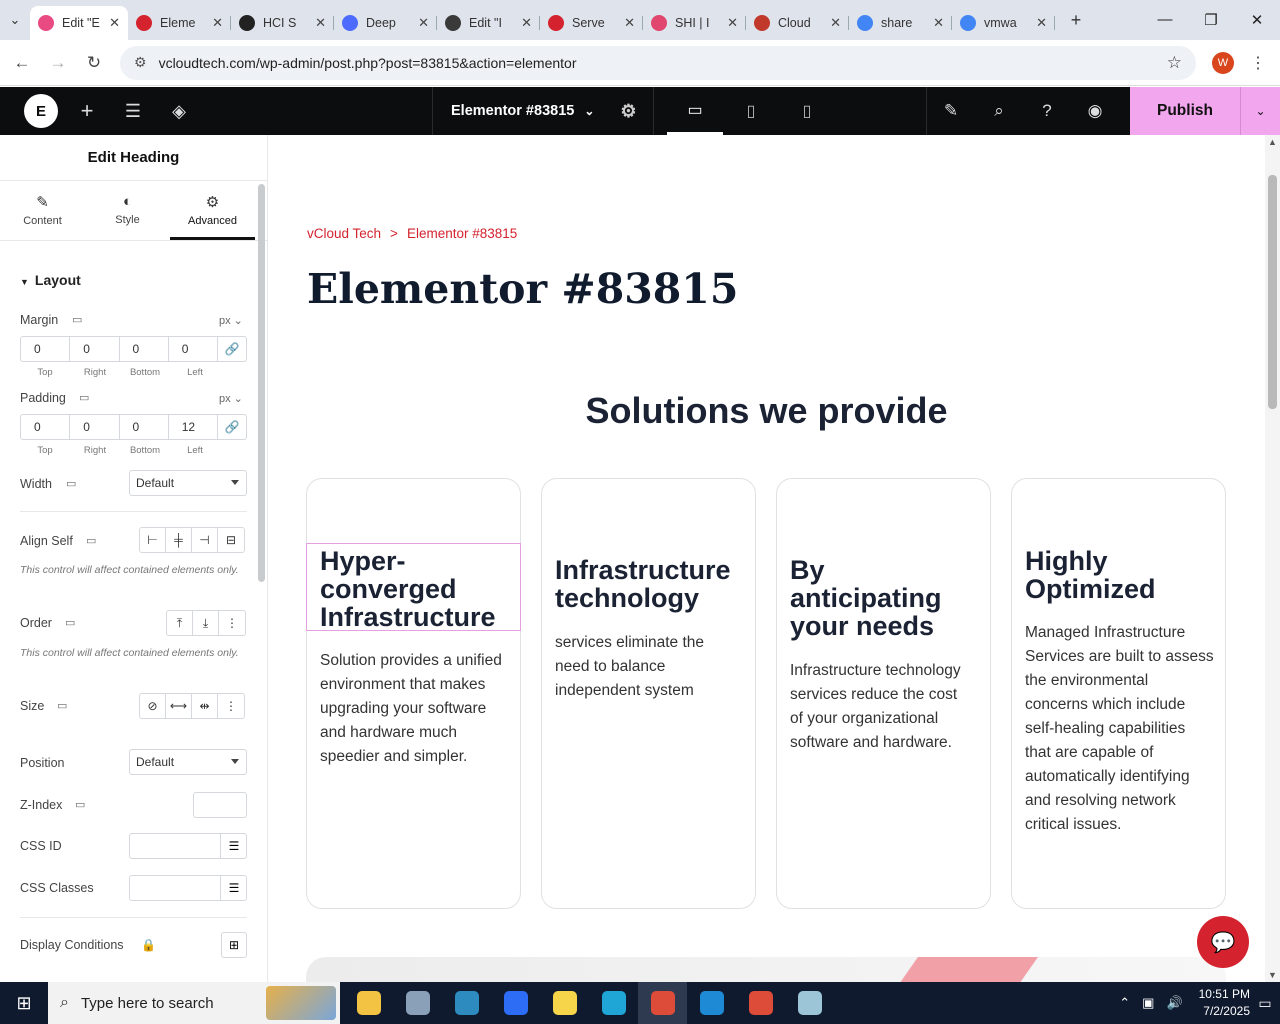 The width and height of the screenshot is (1280, 1024). I want to click on tablet-icon: ▯, so click(751, 111).